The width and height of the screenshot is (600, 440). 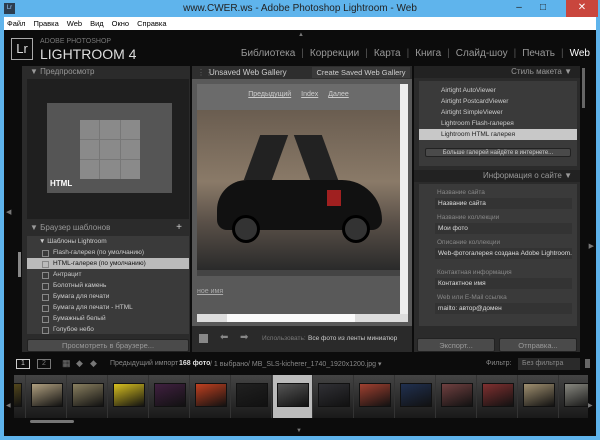 I want to click on template-item: Антрацит, so click(x=108, y=274).